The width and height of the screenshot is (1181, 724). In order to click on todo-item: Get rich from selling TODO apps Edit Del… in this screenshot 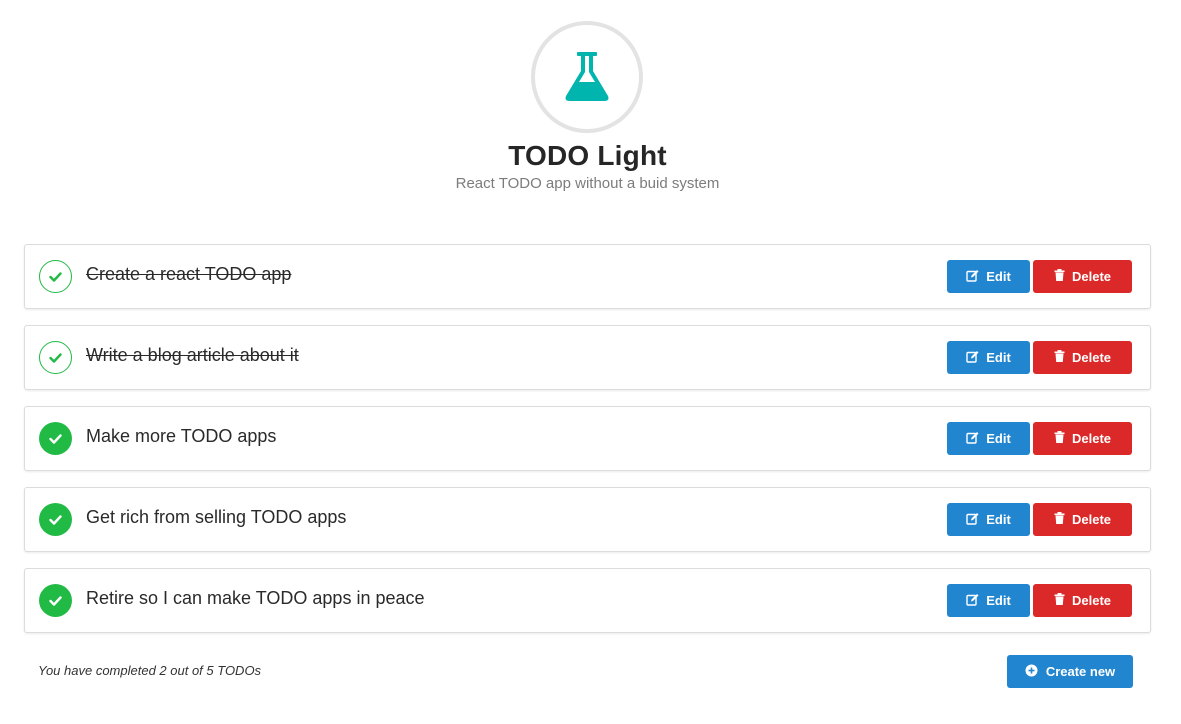, I will do `click(587, 519)`.